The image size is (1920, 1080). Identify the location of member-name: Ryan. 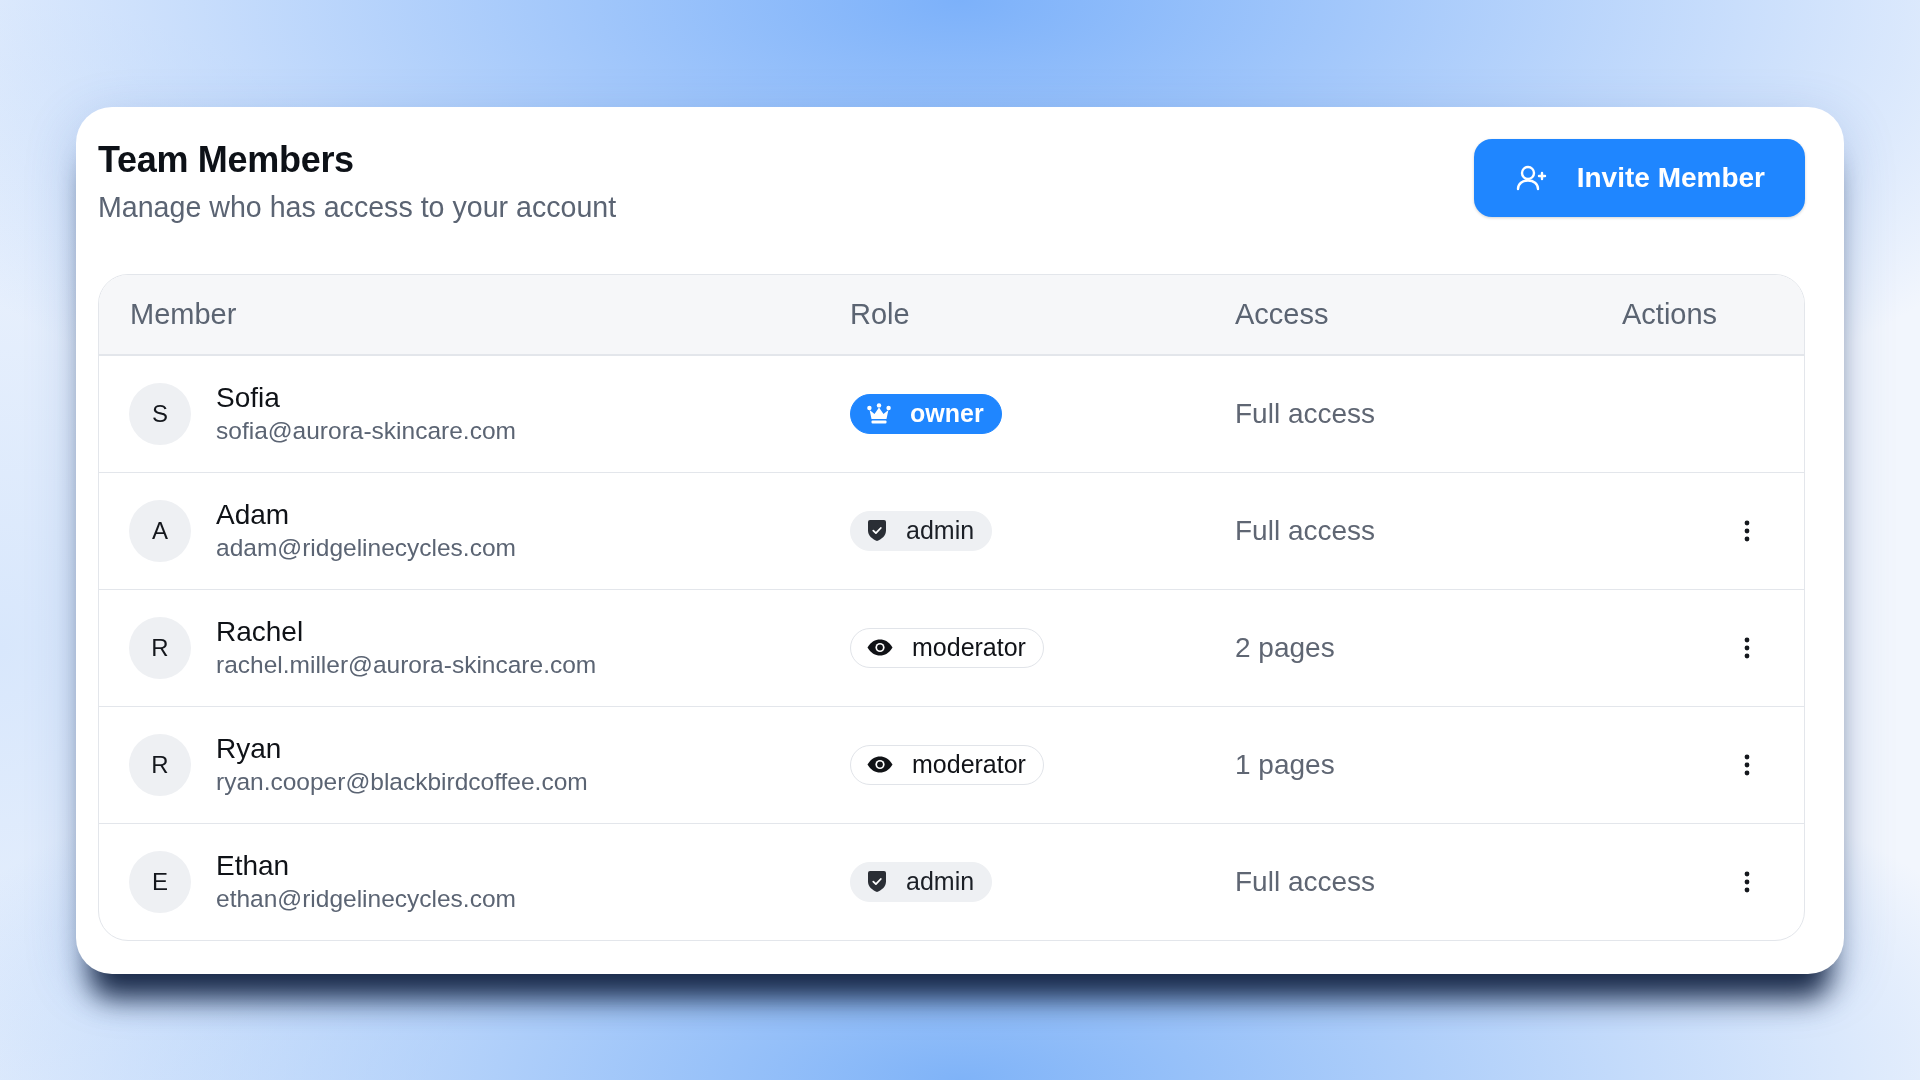
(249, 749).